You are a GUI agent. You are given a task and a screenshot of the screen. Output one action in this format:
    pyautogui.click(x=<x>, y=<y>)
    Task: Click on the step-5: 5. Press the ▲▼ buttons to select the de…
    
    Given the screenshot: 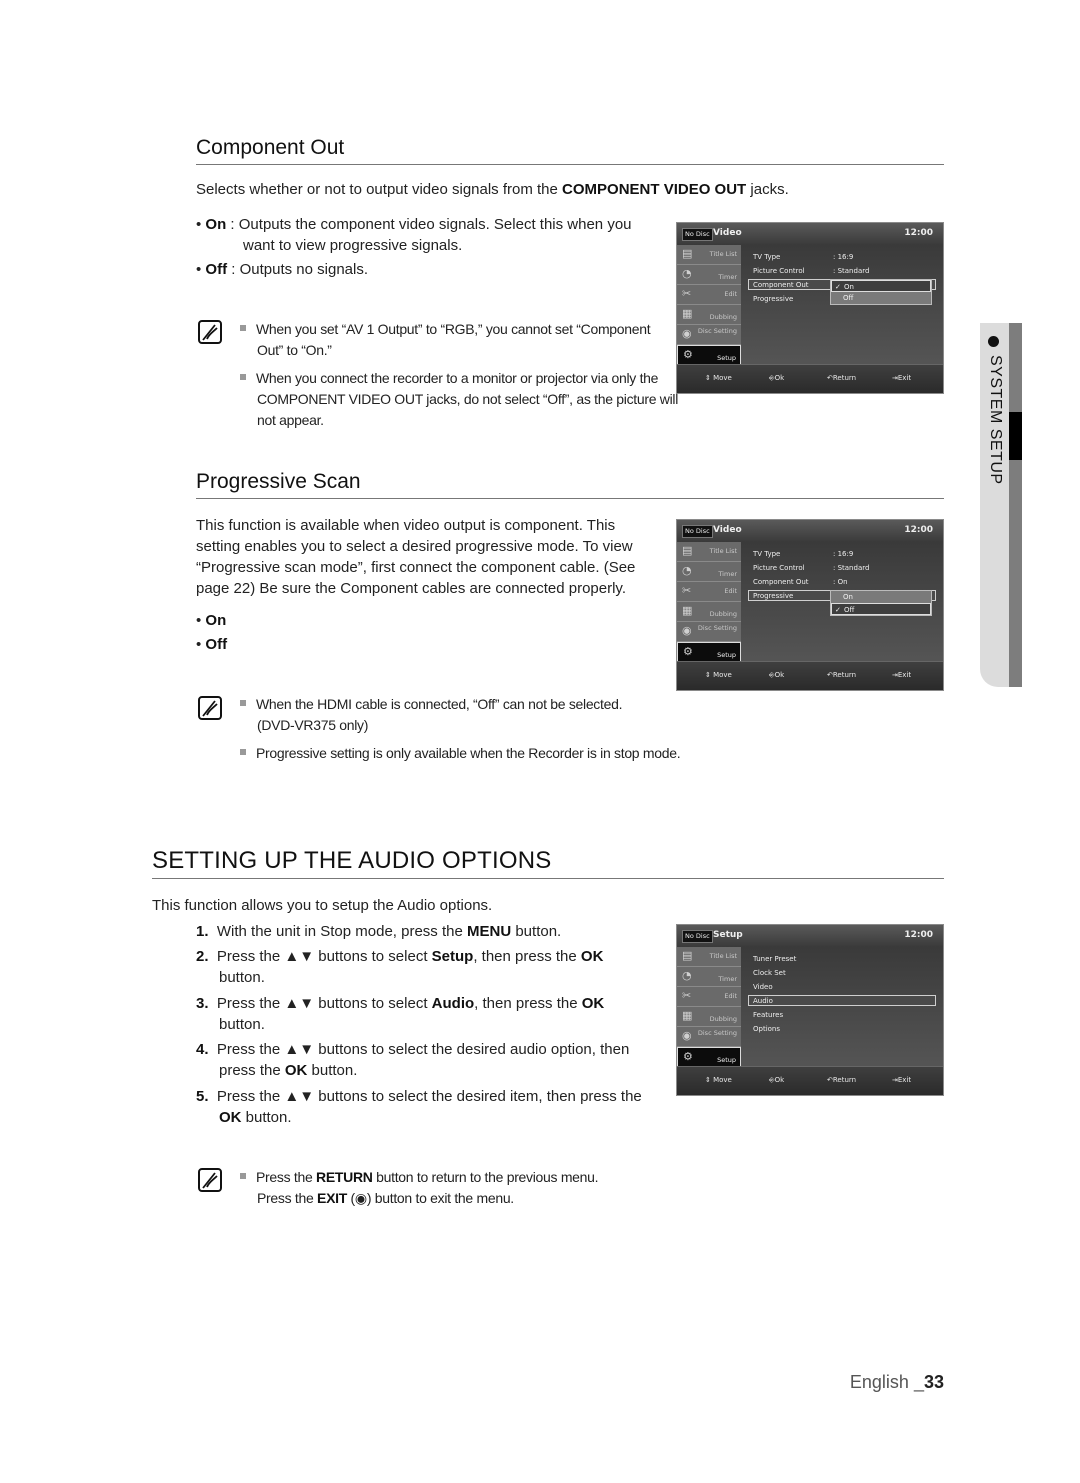 What is the action you would take?
    pyautogui.click(x=419, y=1096)
    